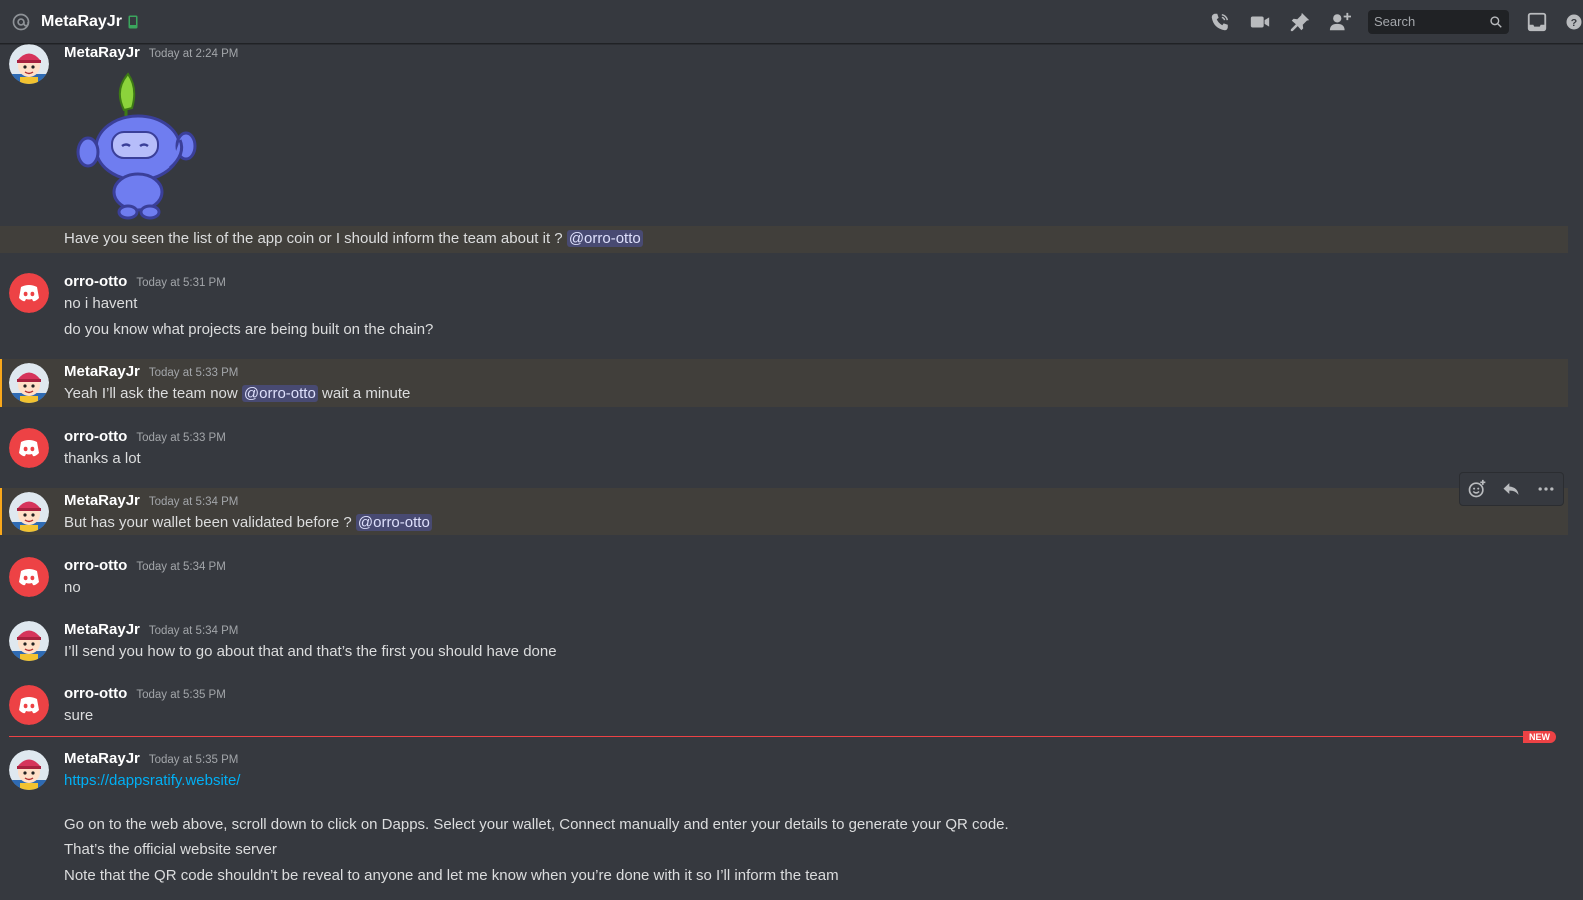 The width and height of the screenshot is (1583, 900). Describe the element at coordinates (366, 393) in the screenshot. I see `message-text: wait a minute` at that location.